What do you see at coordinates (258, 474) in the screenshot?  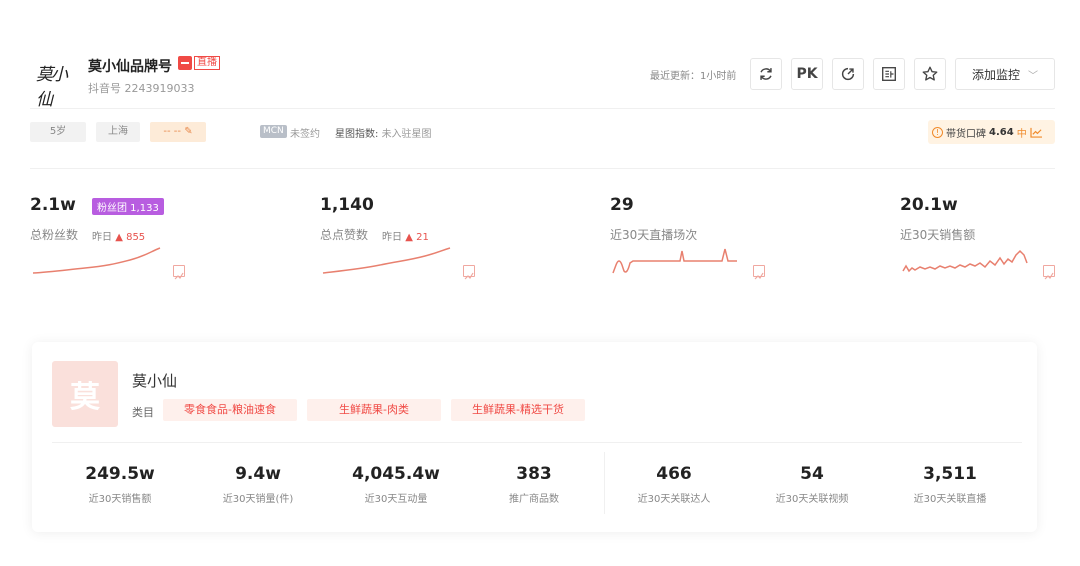 I see `metric-value: 9.4w` at bounding box center [258, 474].